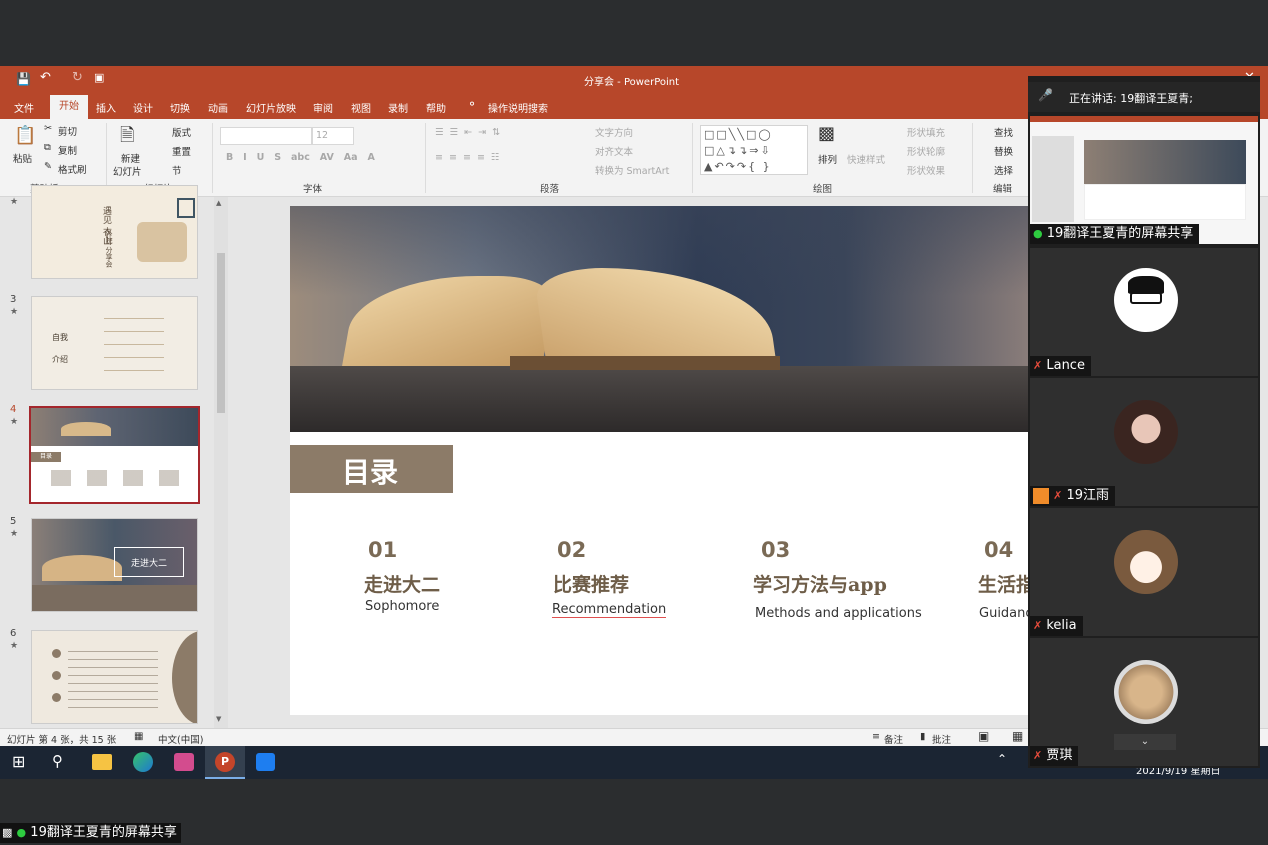 This screenshot has height=845, width=1268. What do you see at coordinates (1060, 366) in the screenshot?
I see `nameplate-lance: ✗ Lance` at bounding box center [1060, 366].